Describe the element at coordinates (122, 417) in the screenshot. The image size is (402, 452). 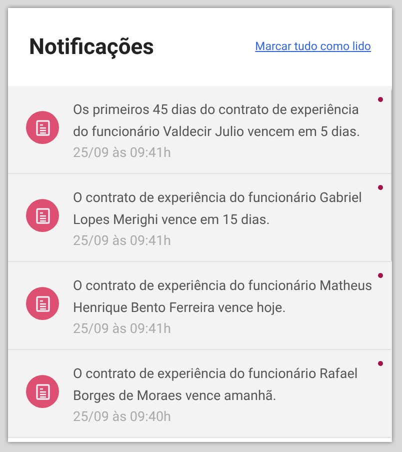
I see `notification-time: 25/09 às 09:40h` at that location.